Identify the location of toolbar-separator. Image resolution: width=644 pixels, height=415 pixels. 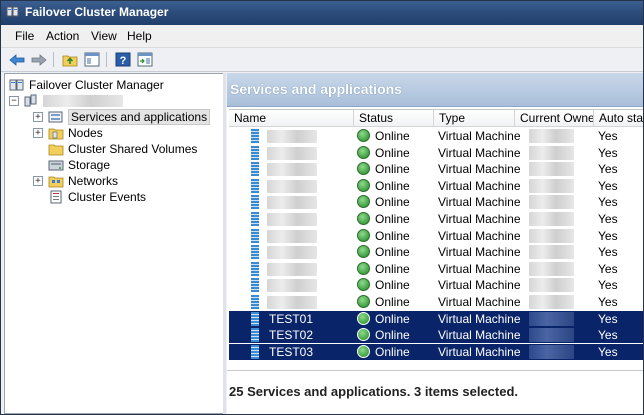
(53, 59).